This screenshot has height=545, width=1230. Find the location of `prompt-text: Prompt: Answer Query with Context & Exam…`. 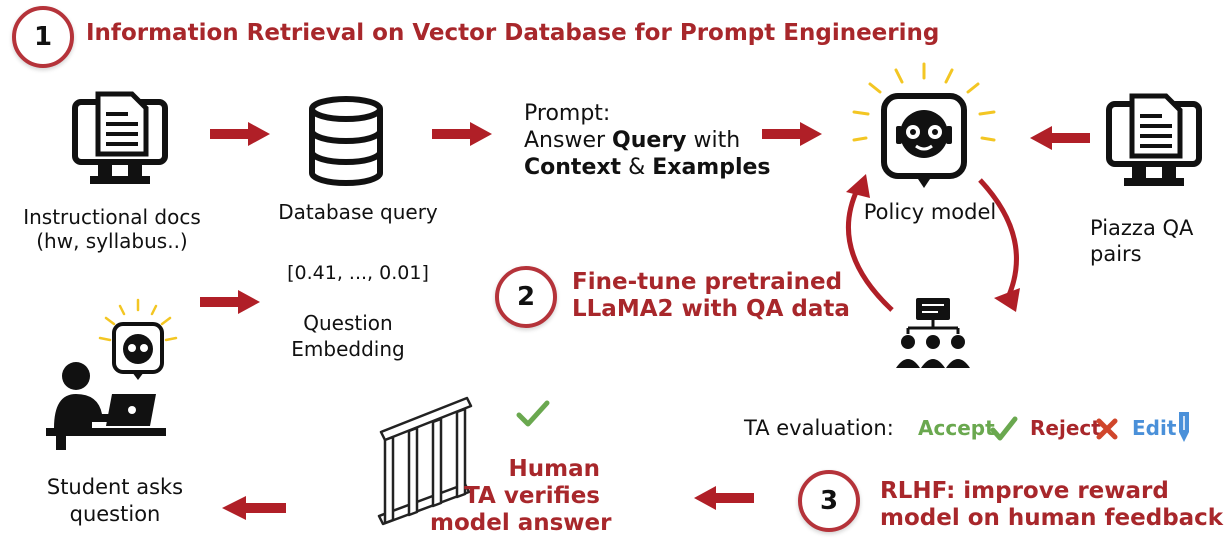

prompt-text: Prompt: Answer Query with Context & Exam… is located at coordinates (647, 140).